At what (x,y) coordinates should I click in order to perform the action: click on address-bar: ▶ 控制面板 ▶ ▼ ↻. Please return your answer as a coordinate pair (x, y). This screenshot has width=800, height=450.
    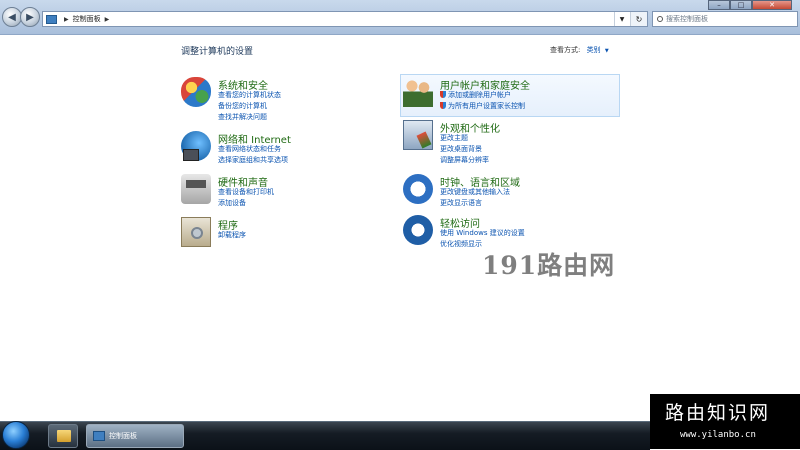
    Looking at the image, I should click on (345, 19).